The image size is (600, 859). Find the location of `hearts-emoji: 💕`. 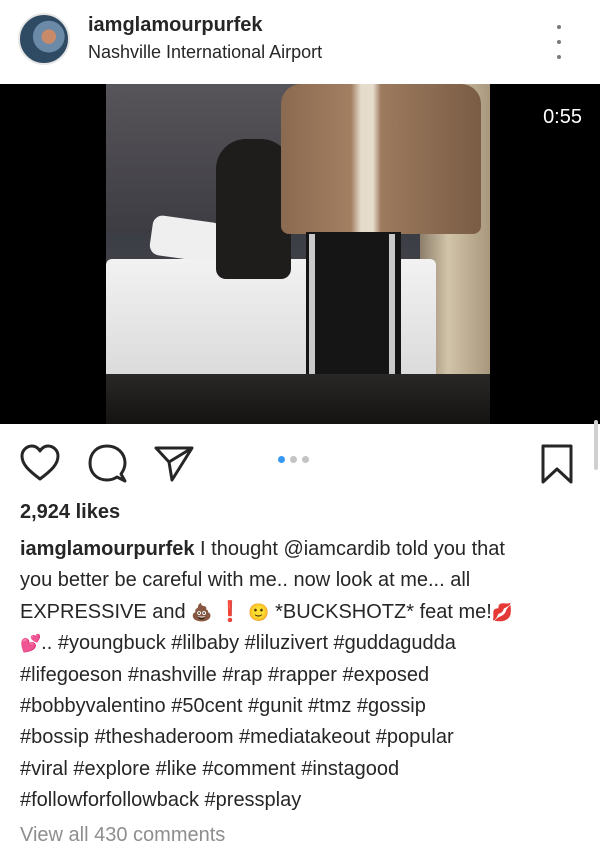

hearts-emoji: 💕 is located at coordinates (31, 644).